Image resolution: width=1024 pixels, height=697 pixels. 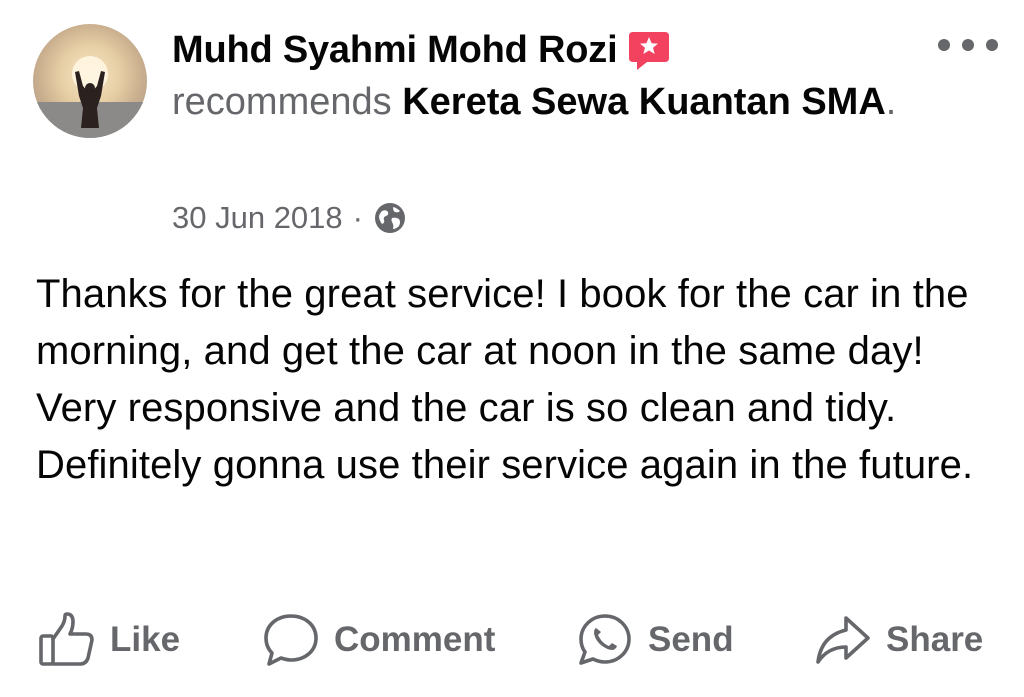 What do you see at coordinates (395, 50) in the screenshot?
I see `author-name: Muhd Syahmi Mohd Rozi` at bounding box center [395, 50].